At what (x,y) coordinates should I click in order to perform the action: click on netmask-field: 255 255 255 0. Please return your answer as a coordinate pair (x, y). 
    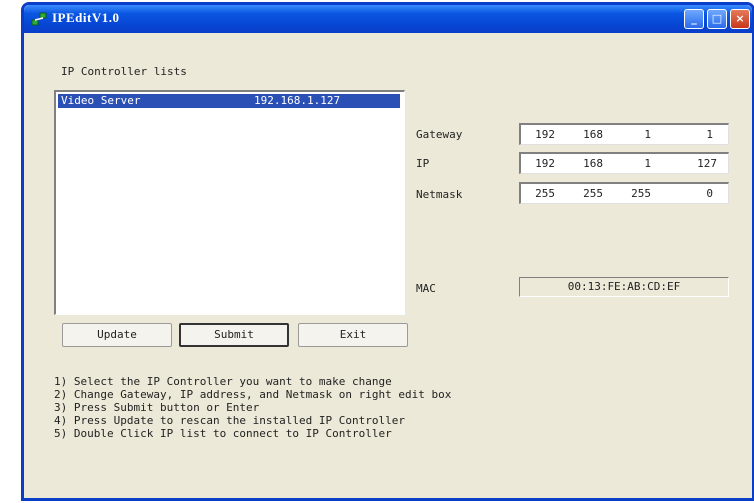
    Looking at the image, I should click on (624, 193).